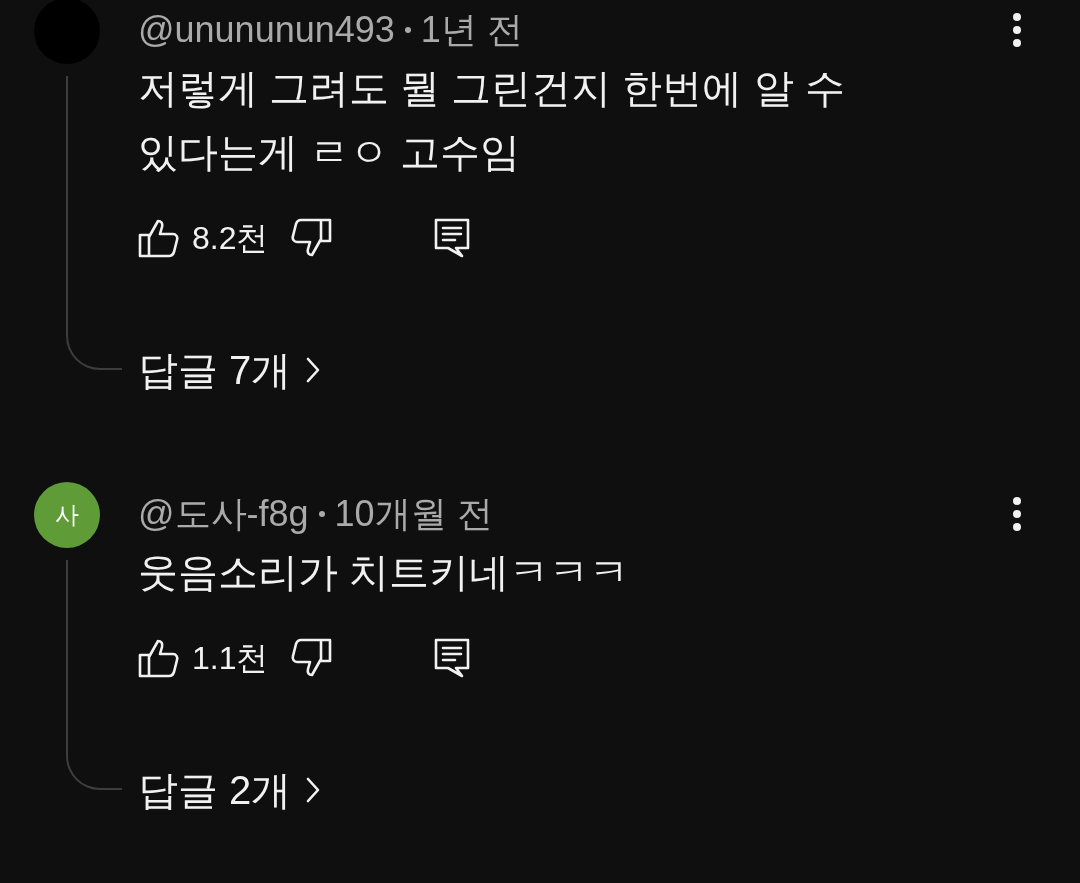  I want to click on replies-link: 답글 7개, so click(230, 370).